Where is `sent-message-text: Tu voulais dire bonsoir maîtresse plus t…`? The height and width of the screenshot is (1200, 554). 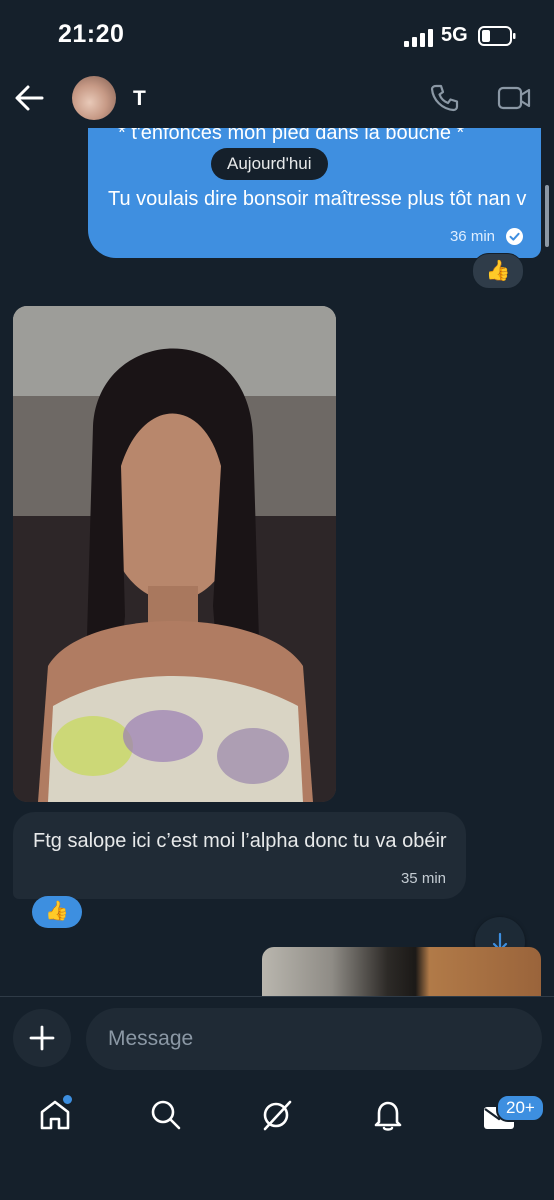
sent-message-text: Tu voulais dire bonsoir maîtresse plus t… is located at coordinates (317, 199).